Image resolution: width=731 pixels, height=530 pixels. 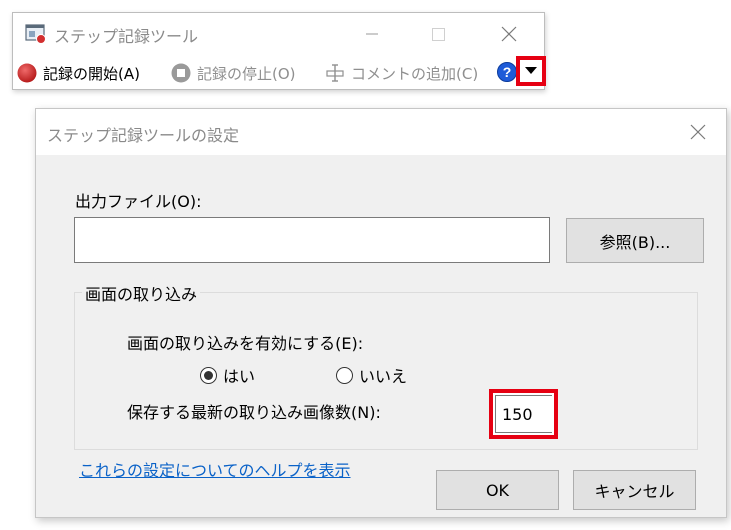 What do you see at coordinates (497, 490) in the screenshot?
I see `ok-button: OK` at bounding box center [497, 490].